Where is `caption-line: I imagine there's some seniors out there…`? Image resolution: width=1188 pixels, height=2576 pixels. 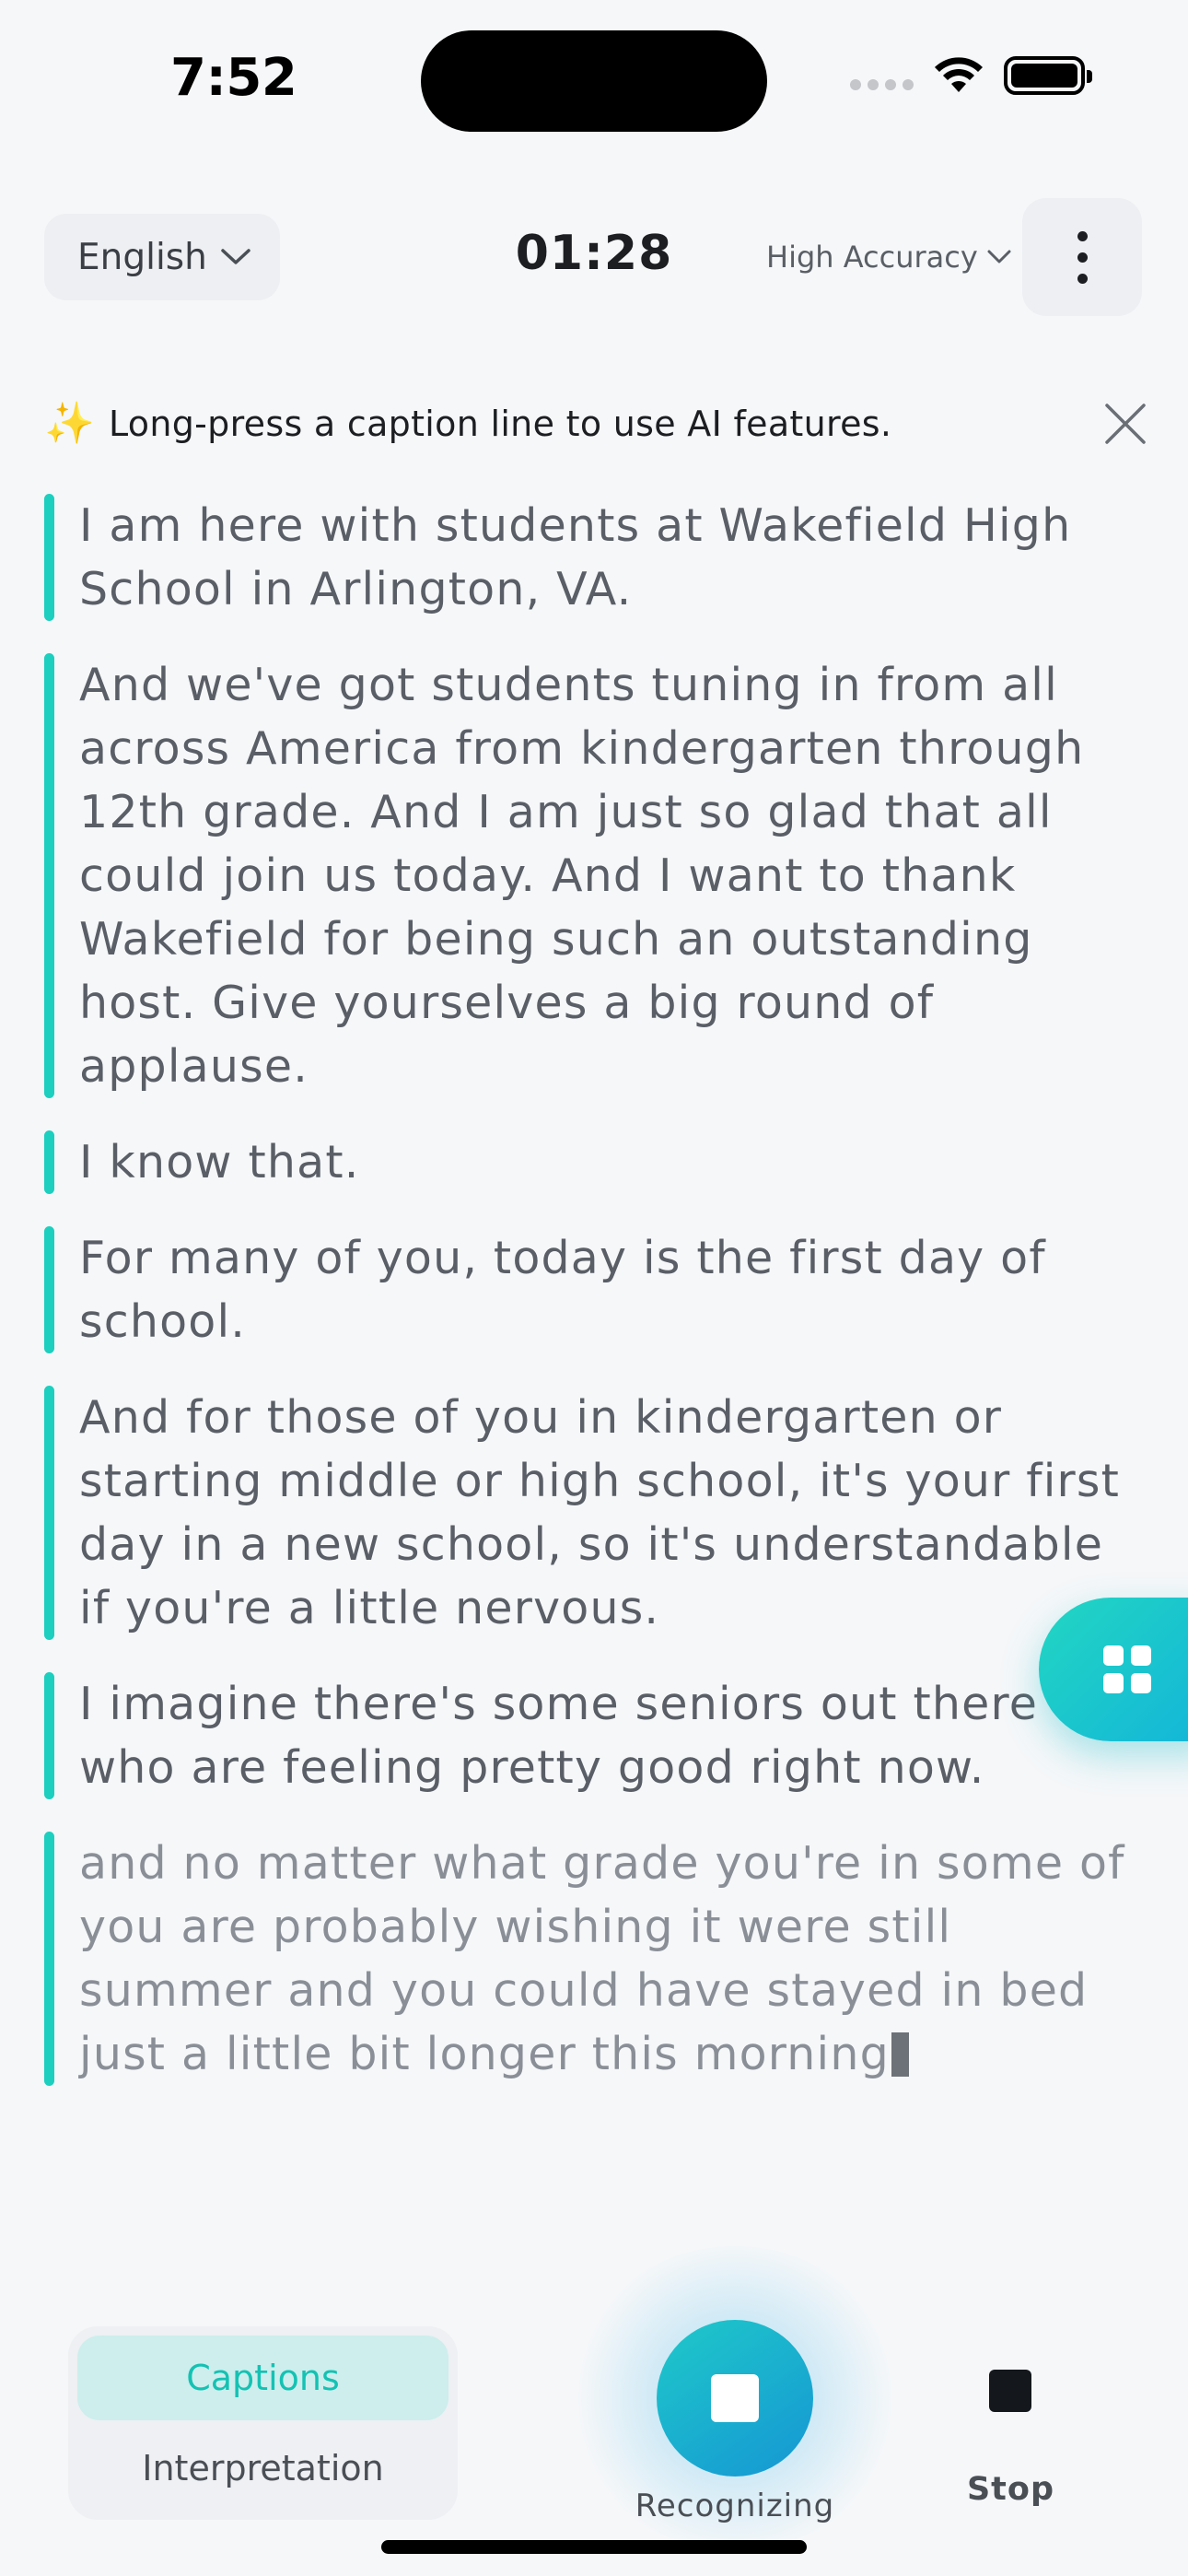
caption-line: I imagine there's some seniors out there… is located at coordinates (596, 1735).